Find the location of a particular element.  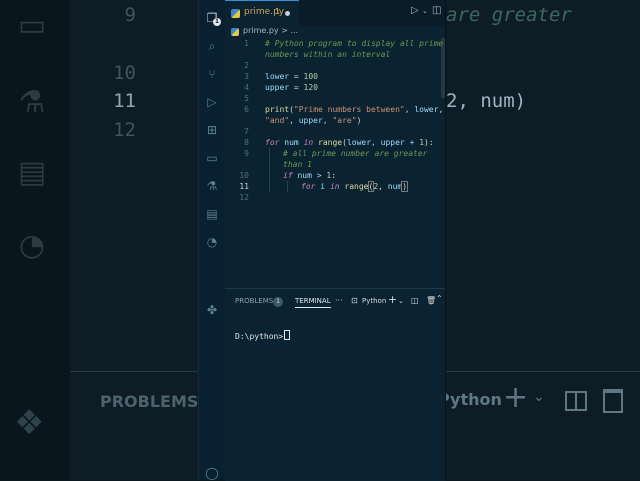

terminal-output: D:\python> is located at coordinates (263, 335).